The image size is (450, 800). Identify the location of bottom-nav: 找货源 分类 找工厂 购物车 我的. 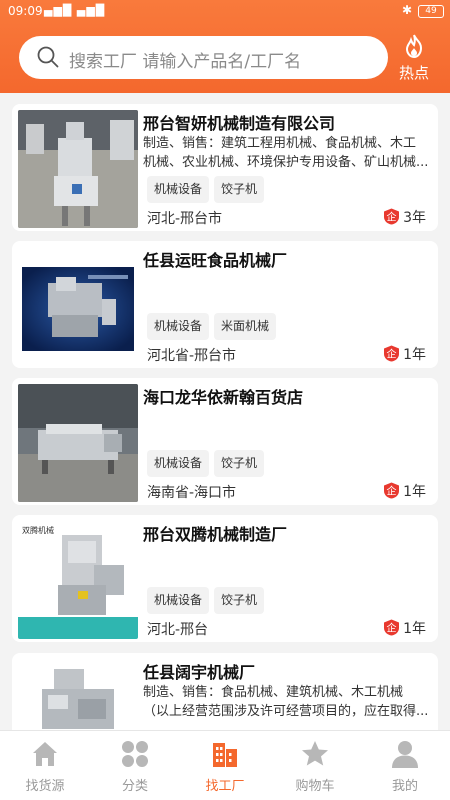
(225, 765).